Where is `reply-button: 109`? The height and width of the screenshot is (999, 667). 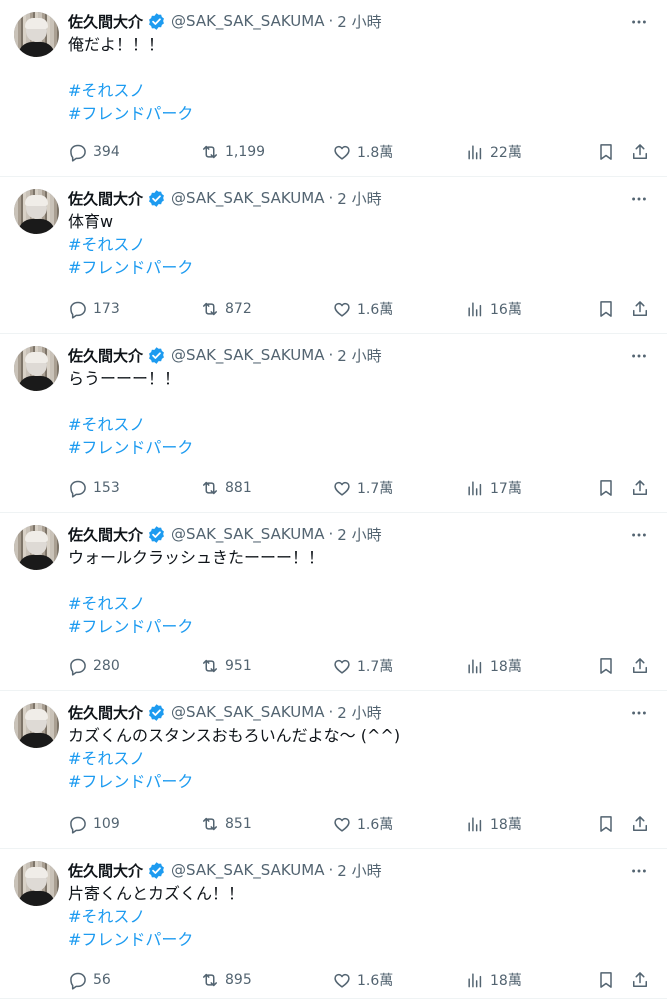
reply-button: 109 is located at coordinates (94, 824).